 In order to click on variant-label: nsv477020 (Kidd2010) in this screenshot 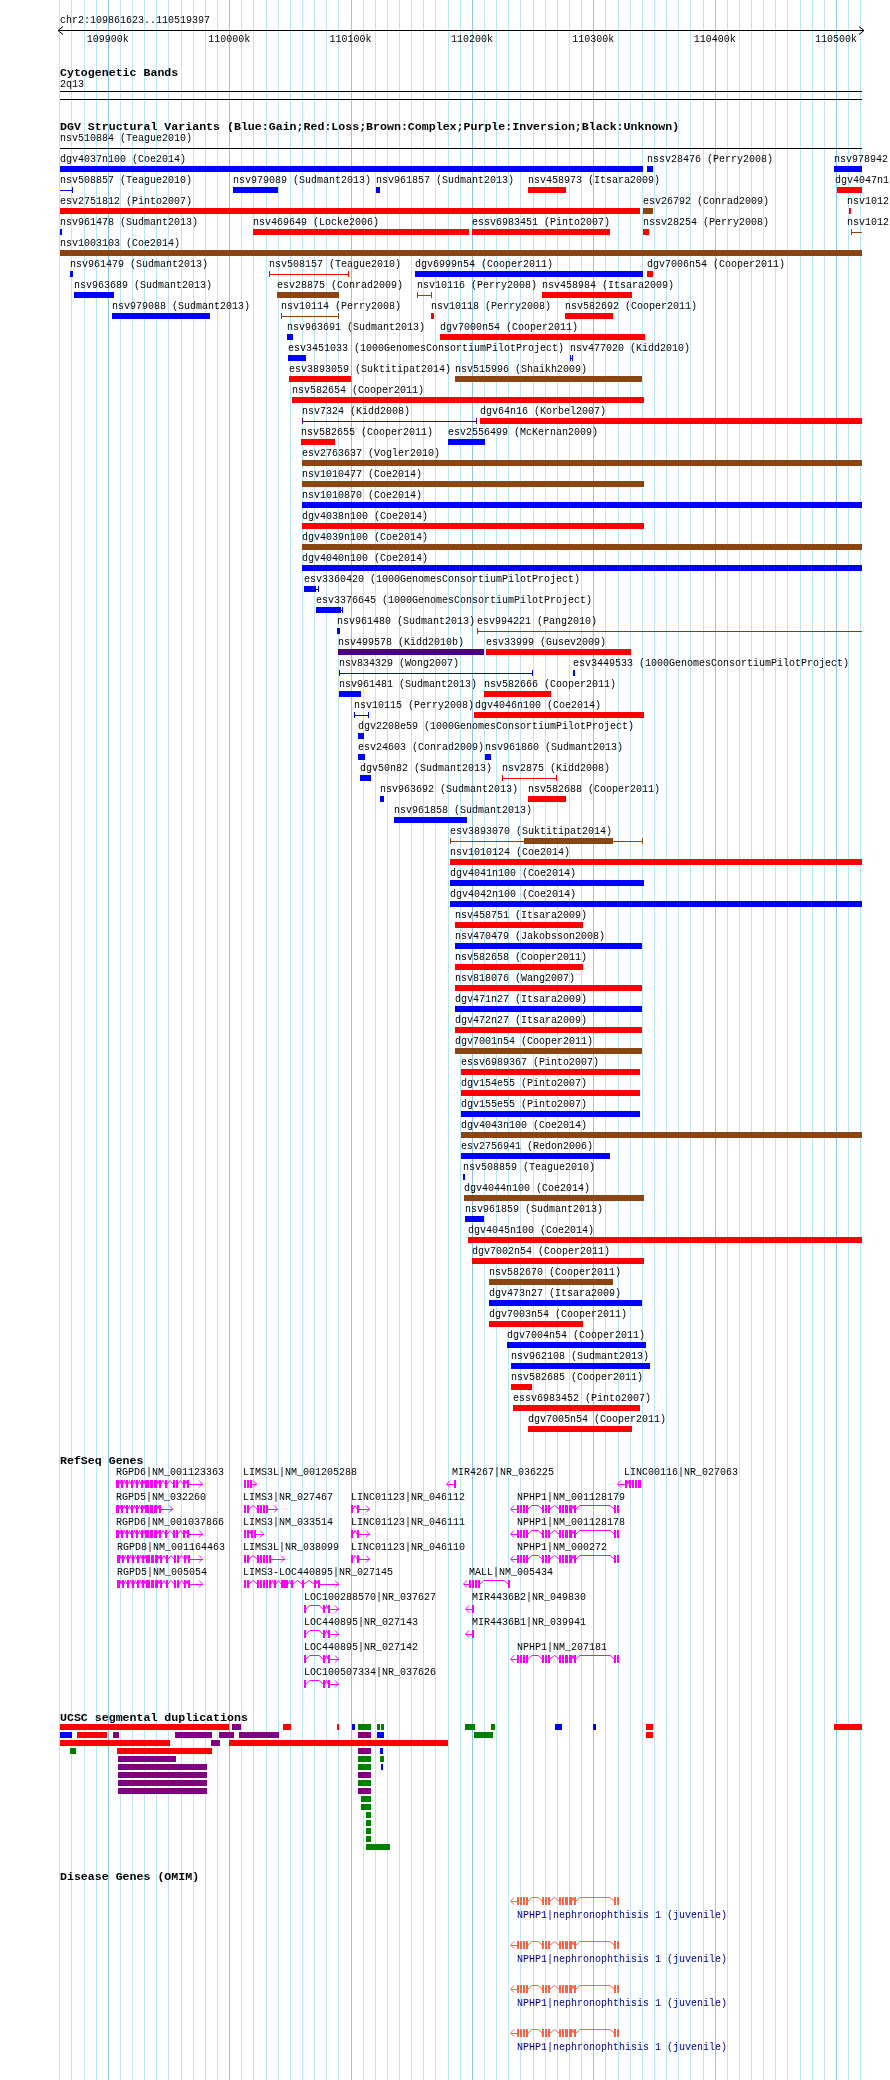, I will do `click(630, 349)`.